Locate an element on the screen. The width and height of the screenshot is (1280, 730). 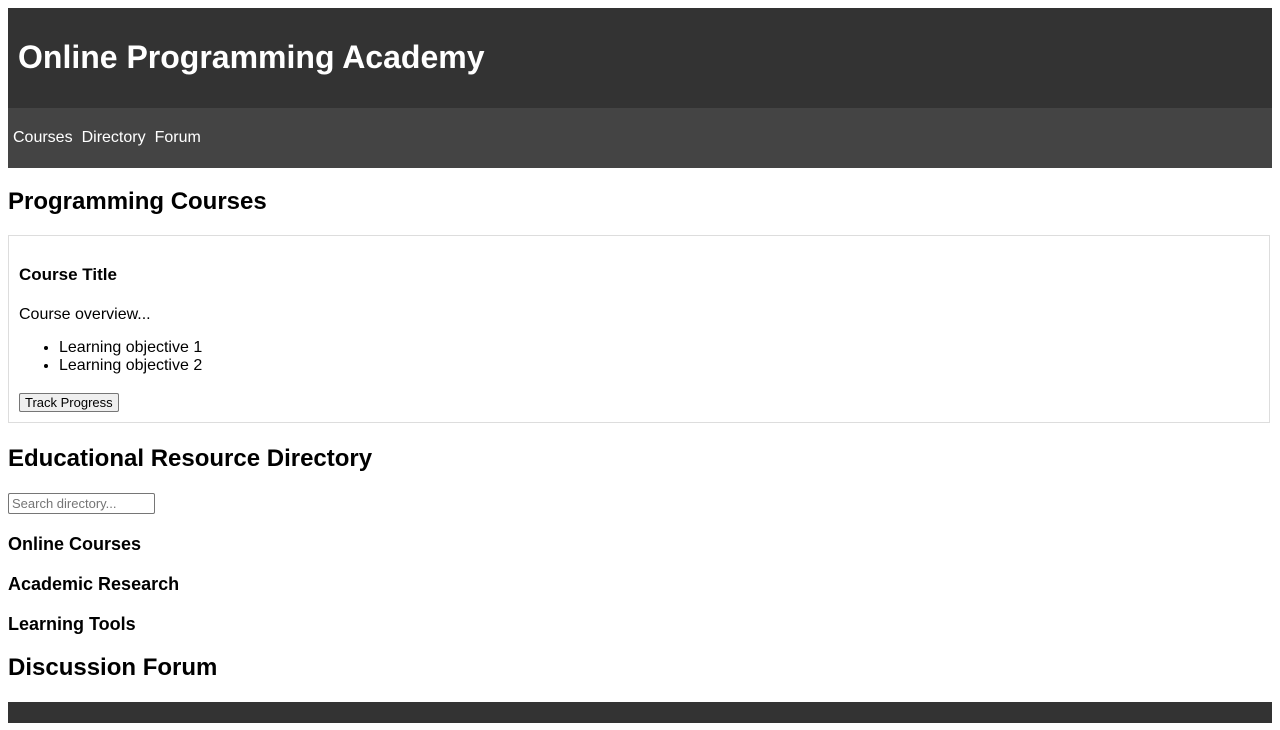
nav-list: Courses Directory Forum is located at coordinates (111, 138).